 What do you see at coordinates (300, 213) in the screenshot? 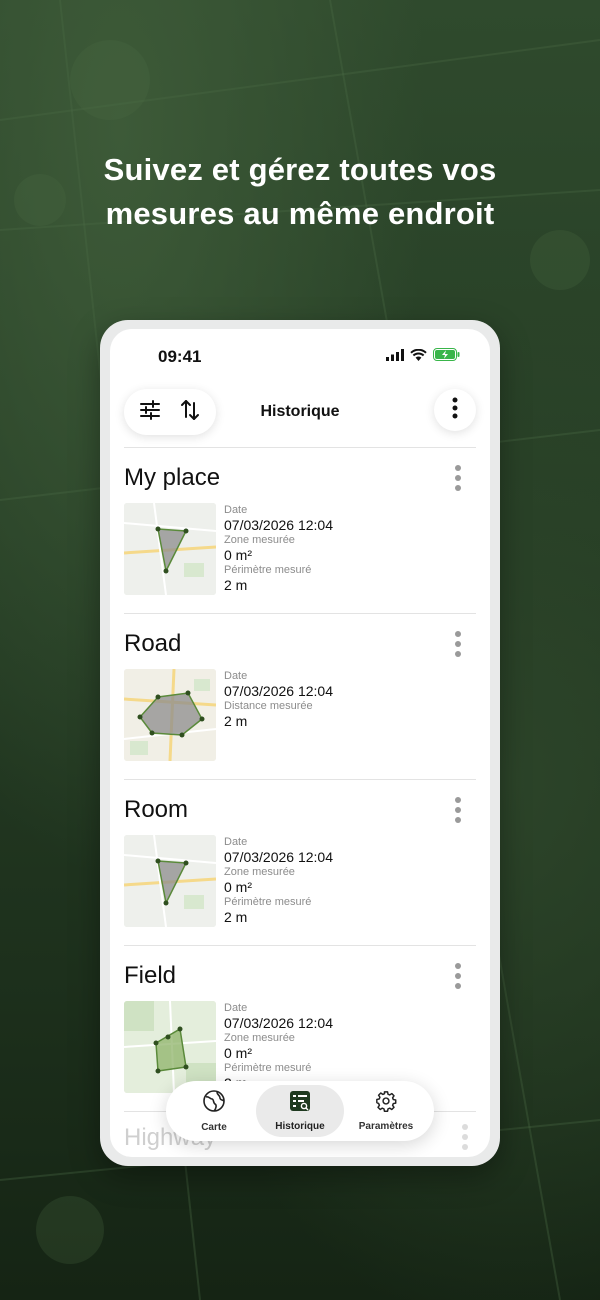
I see `headline-line-2: mesures au même endroit` at bounding box center [300, 213].